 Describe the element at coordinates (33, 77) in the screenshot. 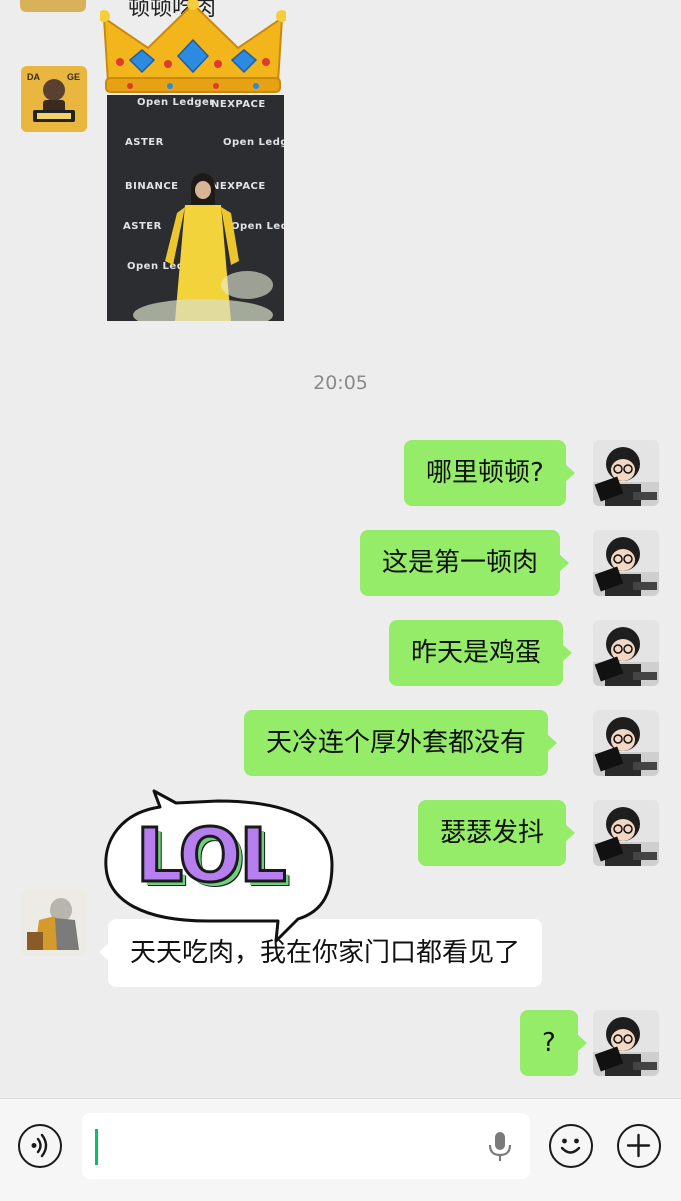

I see `svg-text: DA` at that location.